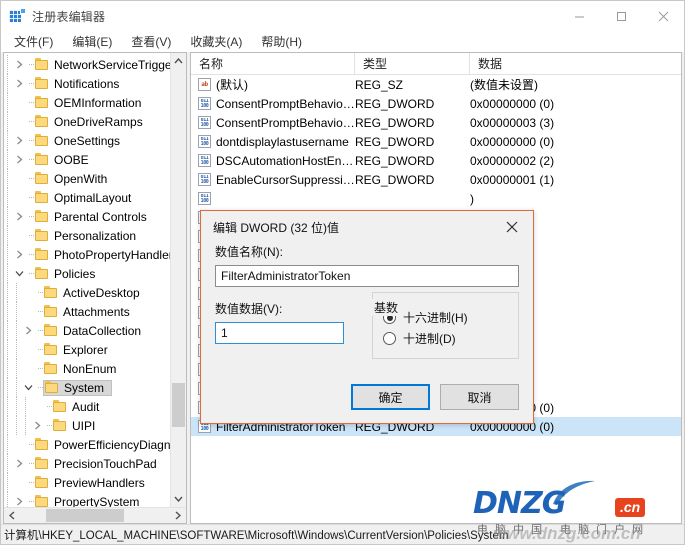 The width and height of the screenshot is (685, 545). What do you see at coordinates (436, 198) in the screenshot?
I see `table-row: 011100)` at bounding box center [436, 198].